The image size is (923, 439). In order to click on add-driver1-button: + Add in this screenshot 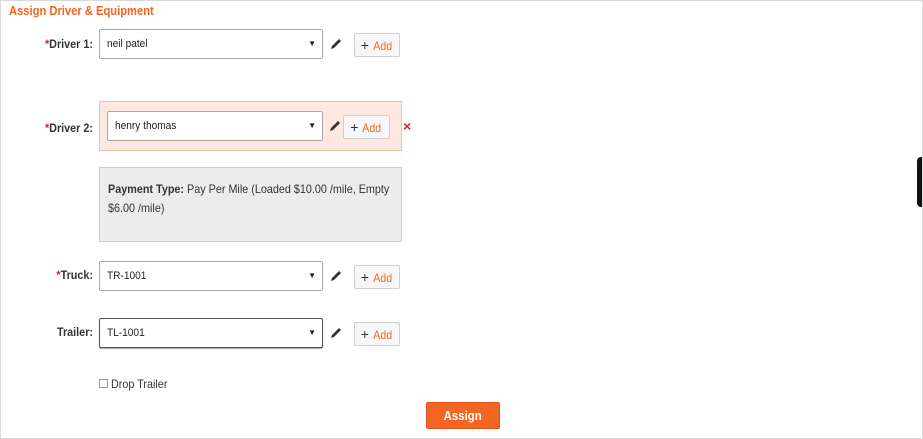, I will do `click(377, 45)`.